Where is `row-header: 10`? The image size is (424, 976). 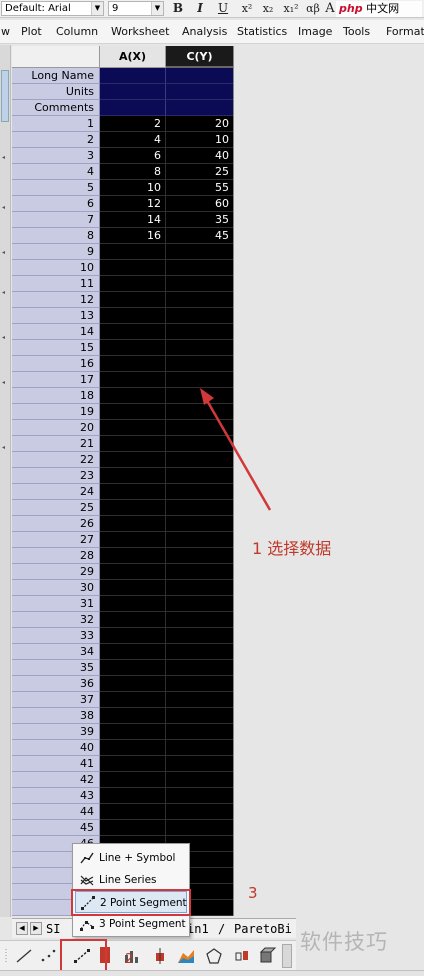 row-header: 10 is located at coordinates (56, 268).